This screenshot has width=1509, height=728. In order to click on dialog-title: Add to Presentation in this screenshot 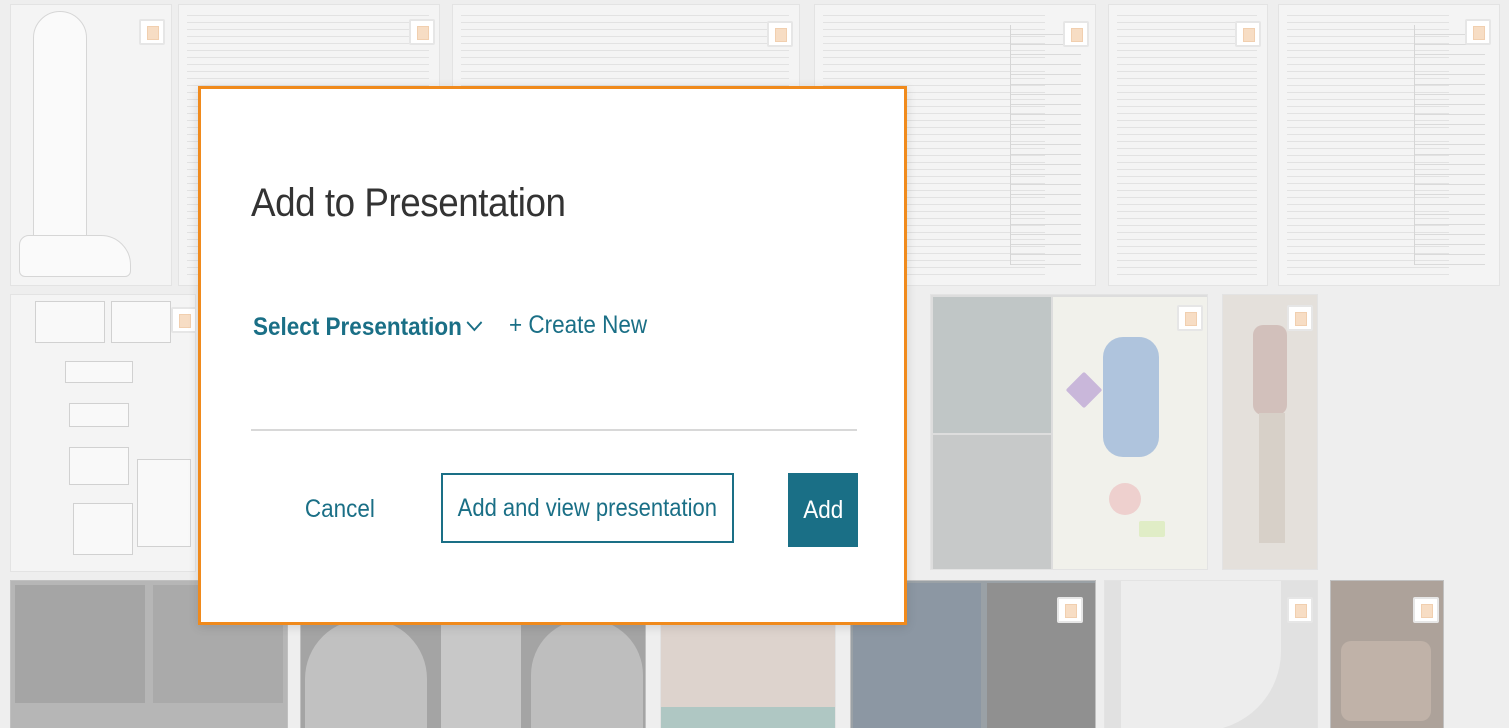, I will do `click(408, 203)`.